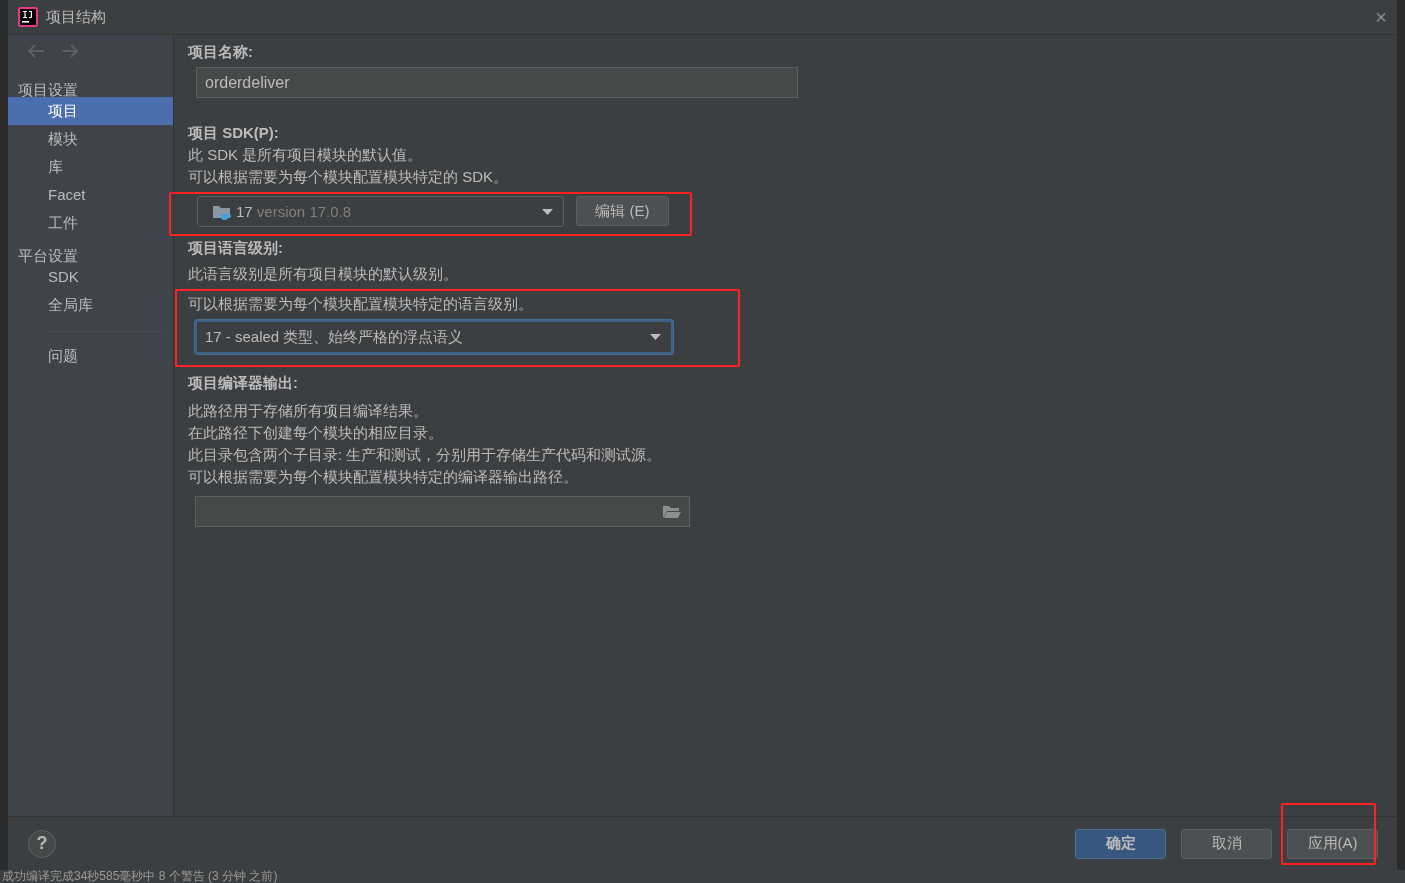  I want to click on language-level-dropdown: 17 - sealed 类型、始终严格的浮点语义, so click(434, 337).